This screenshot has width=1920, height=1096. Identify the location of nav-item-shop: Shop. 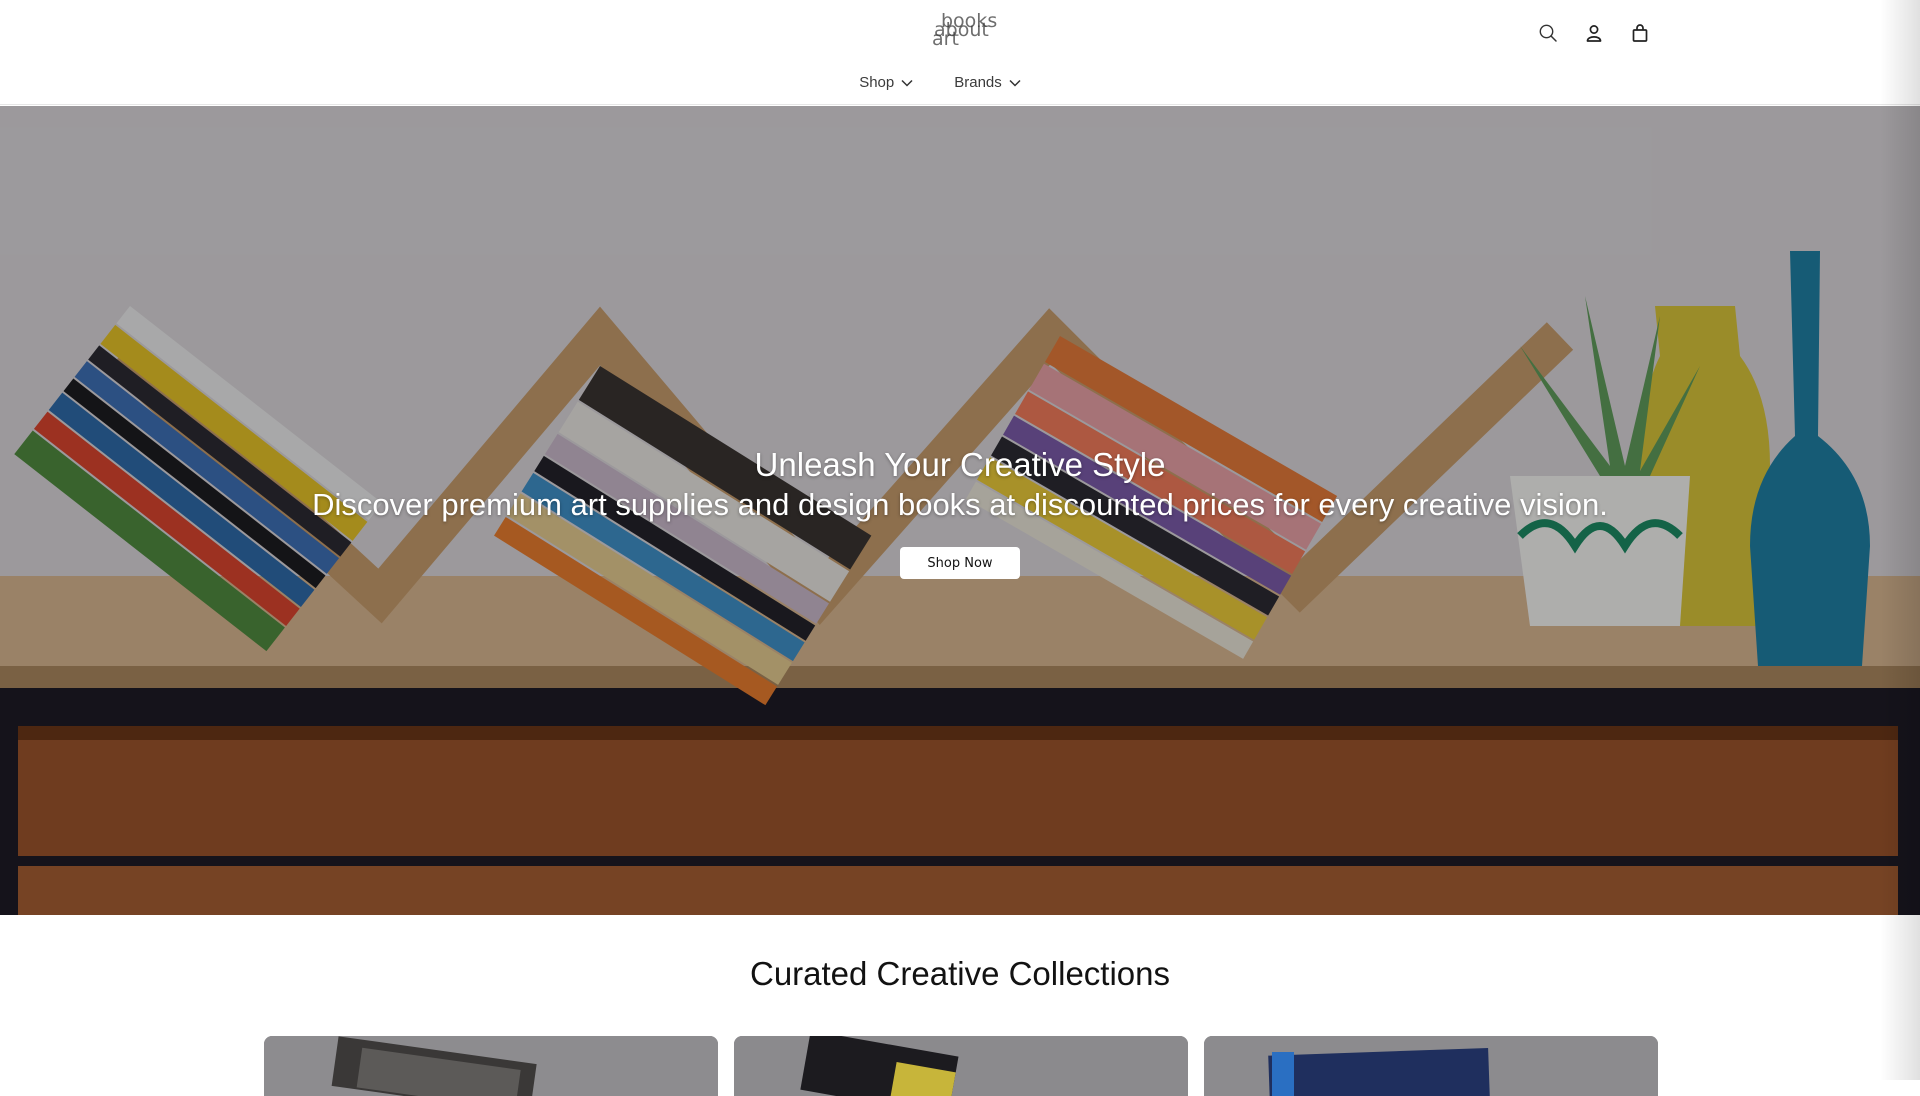
(886, 82).